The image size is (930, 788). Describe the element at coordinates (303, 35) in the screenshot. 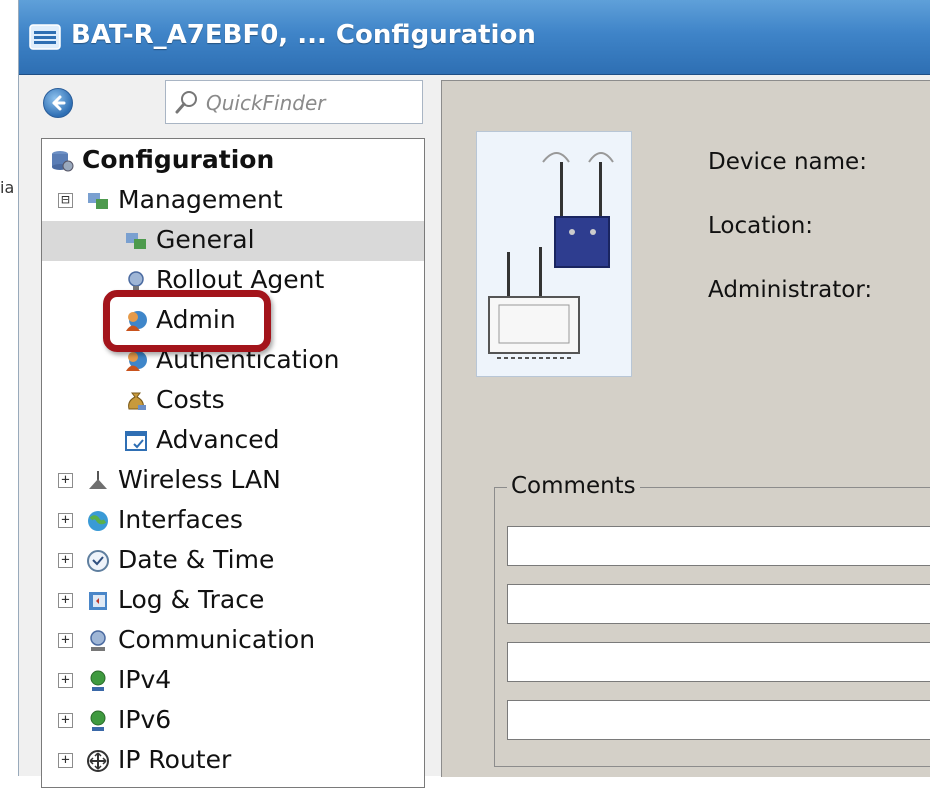

I see `window-title: BAT-R_A7EBF0, ... Configuration` at that location.